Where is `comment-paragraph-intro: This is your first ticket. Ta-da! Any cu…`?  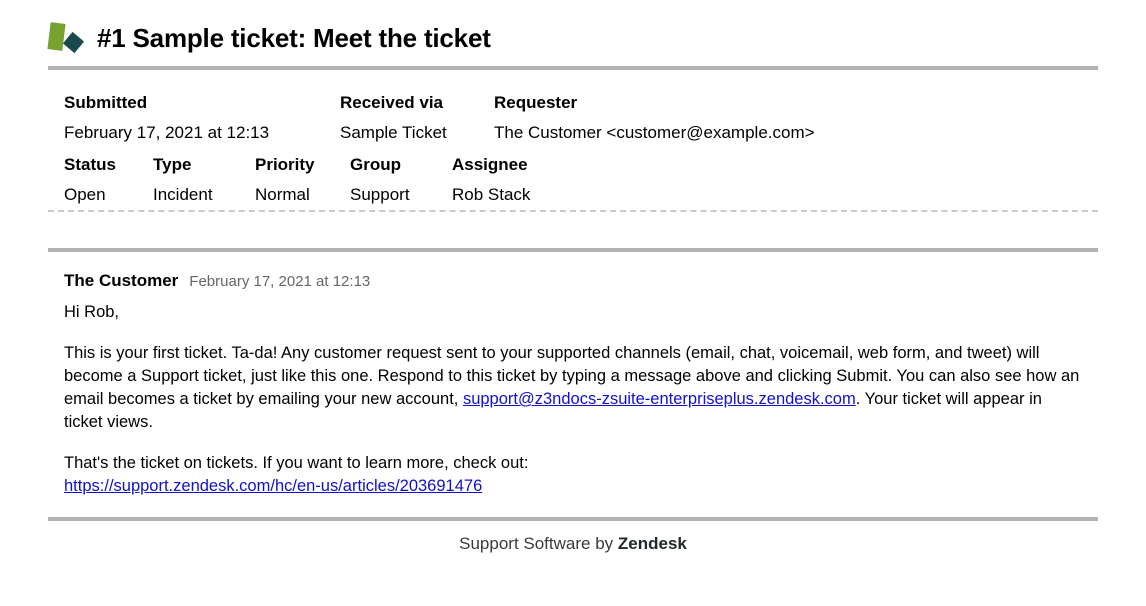 comment-paragraph-intro: This is your first ticket. Ta-da! Any cu… is located at coordinates (574, 388).